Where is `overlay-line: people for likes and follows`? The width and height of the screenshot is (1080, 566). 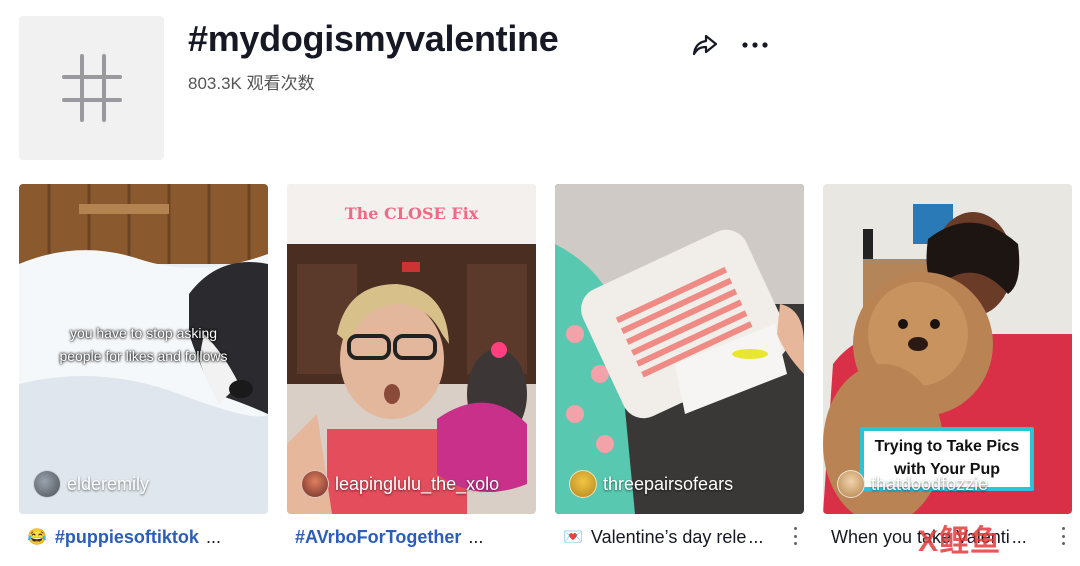
overlay-line: people for likes and follows is located at coordinates (143, 356).